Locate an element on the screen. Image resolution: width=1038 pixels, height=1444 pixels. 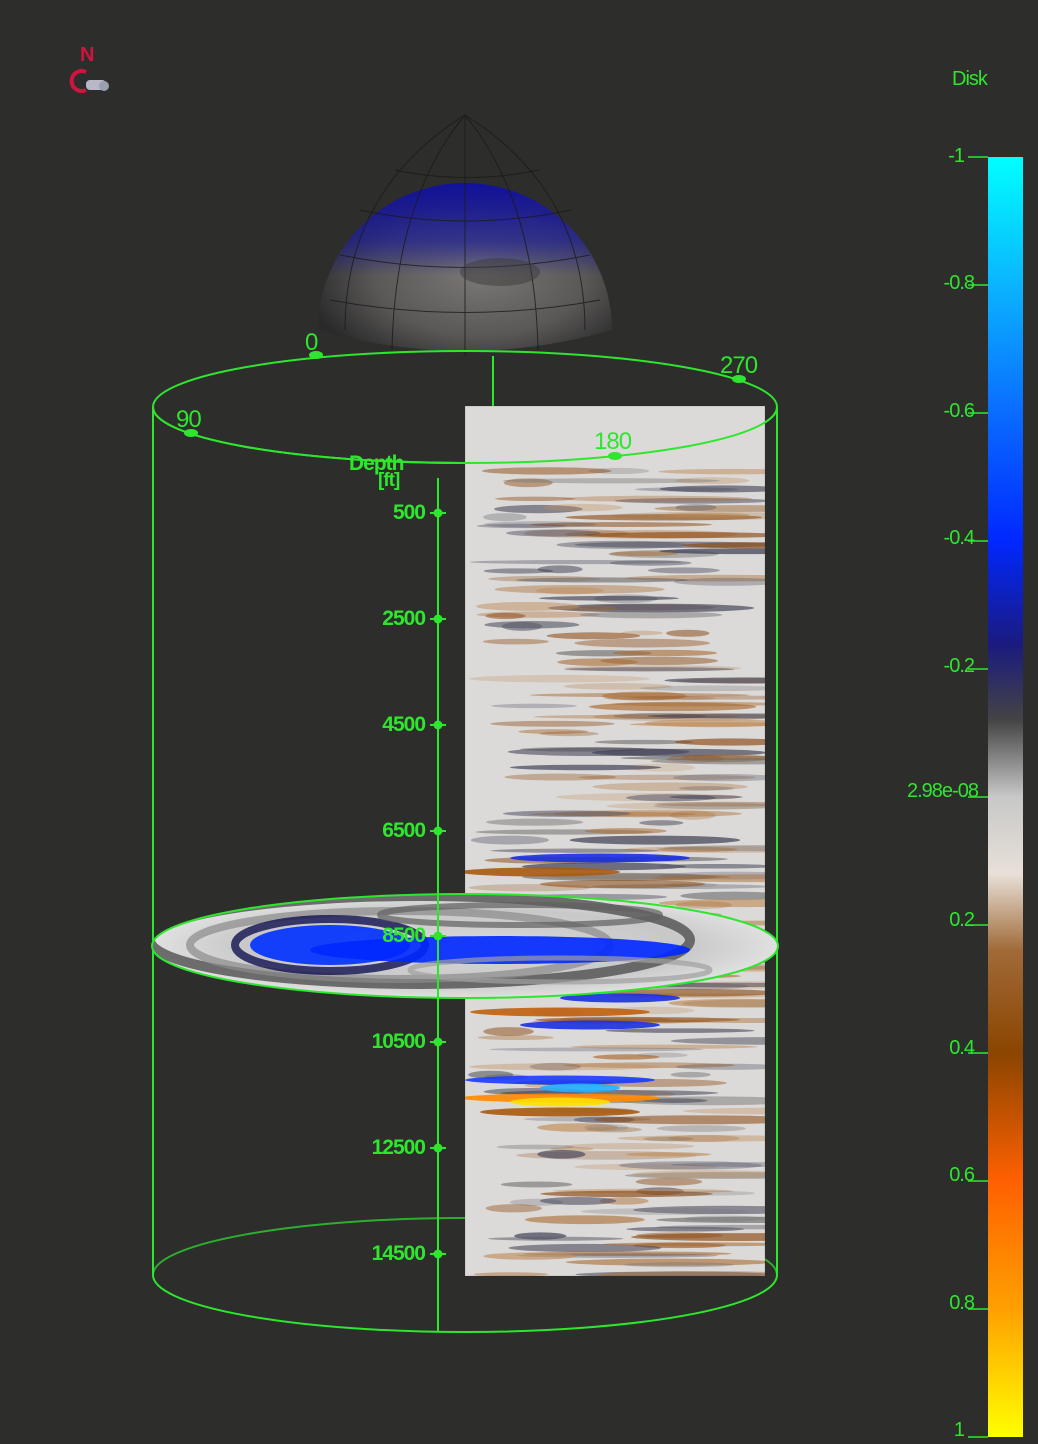
depth-tick-label: 14500 is located at coordinates (398, 1253).